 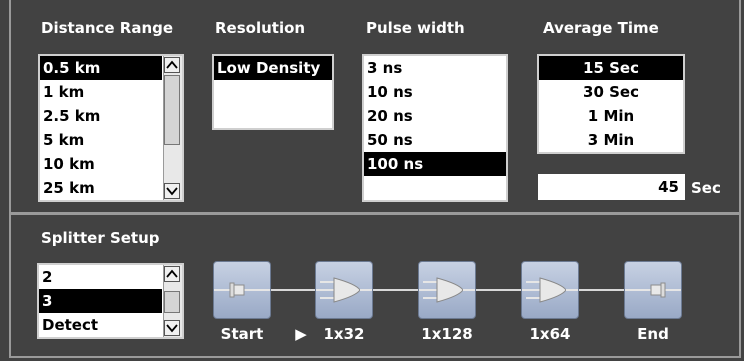 I want to click on distance-option: 0.5 km, so click(x=101, y=68).